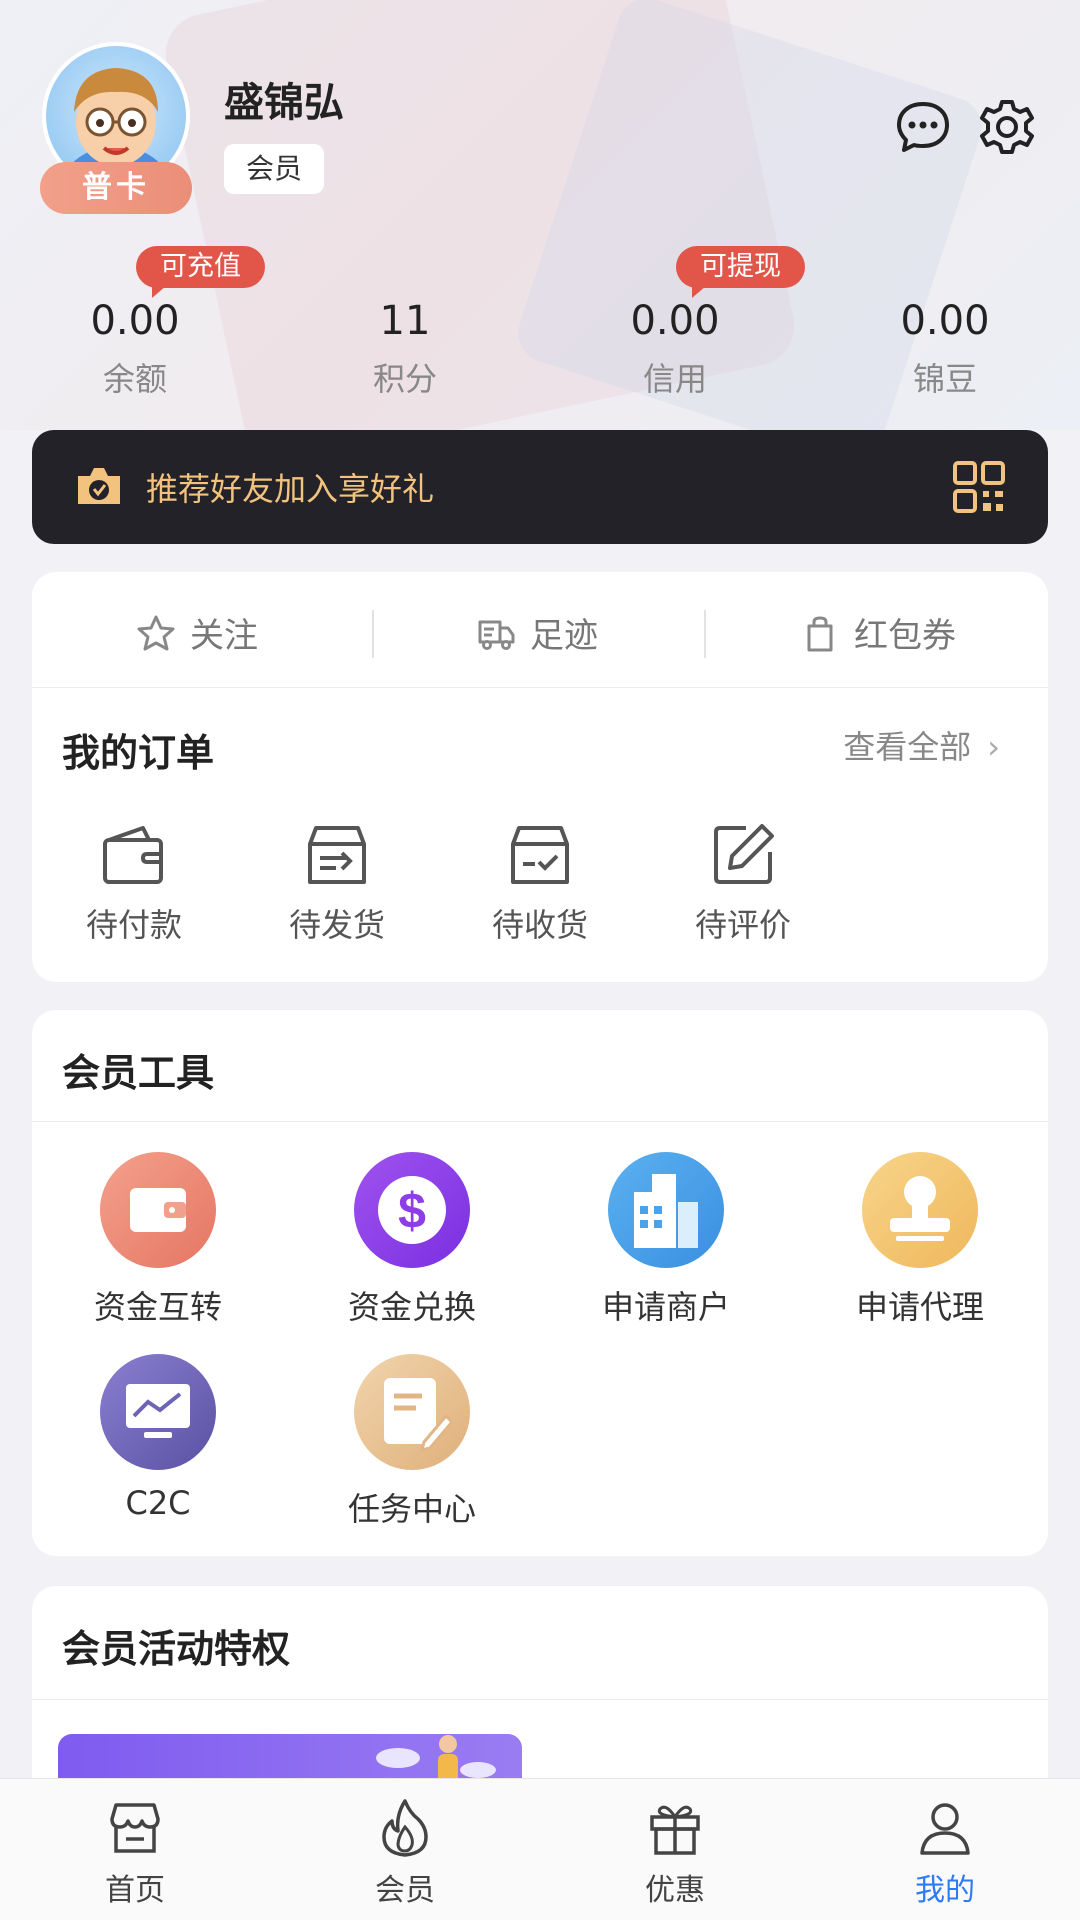 The width and height of the screenshot is (1080, 1920). What do you see at coordinates (944, 379) in the screenshot?
I see `stat-label: 锦豆` at bounding box center [944, 379].